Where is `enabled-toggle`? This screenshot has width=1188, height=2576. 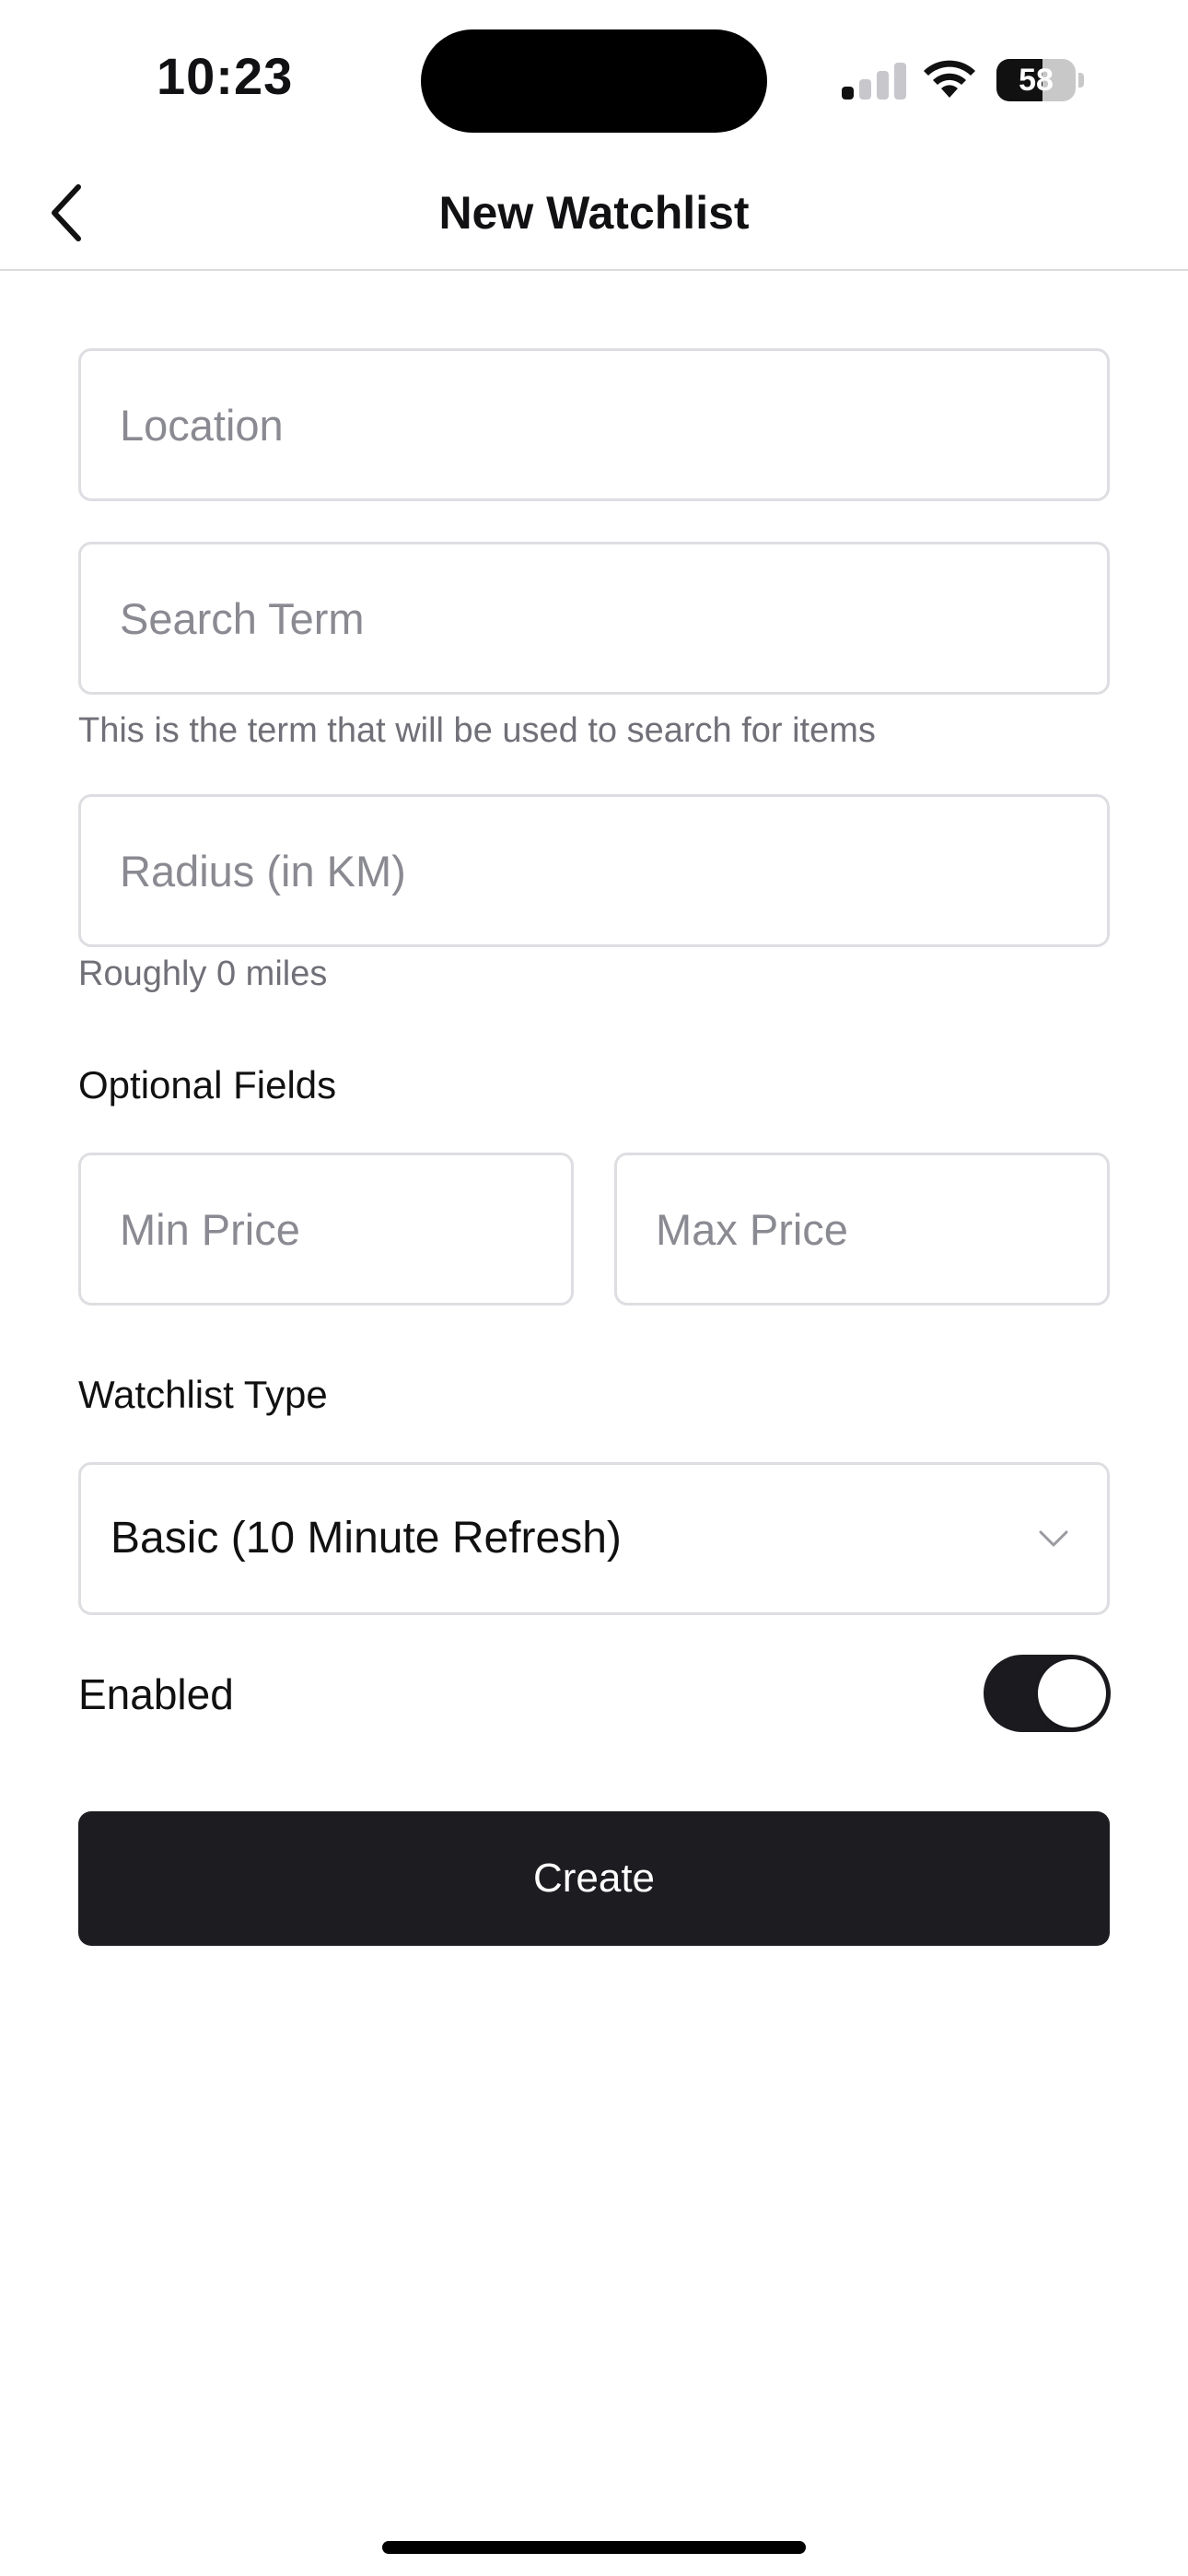
enabled-toggle is located at coordinates (1047, 1693).